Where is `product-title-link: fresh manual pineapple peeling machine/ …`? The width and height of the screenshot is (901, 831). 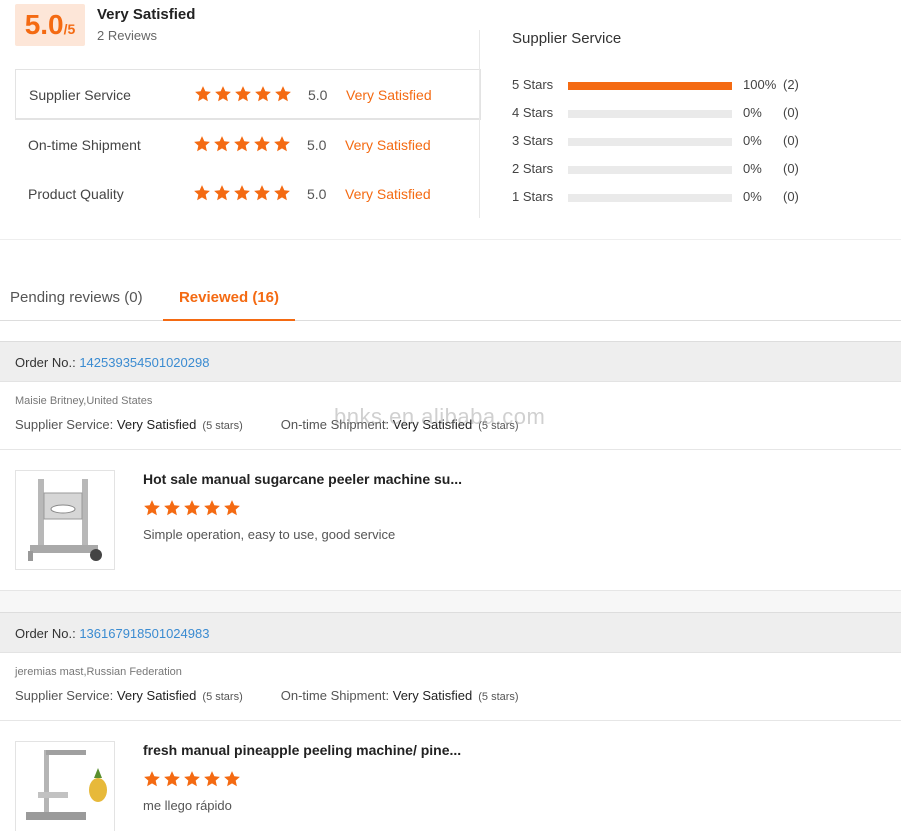
product-title-link: fresh manual pineapple peeling machine/ … is located at coordinates (313, 750).